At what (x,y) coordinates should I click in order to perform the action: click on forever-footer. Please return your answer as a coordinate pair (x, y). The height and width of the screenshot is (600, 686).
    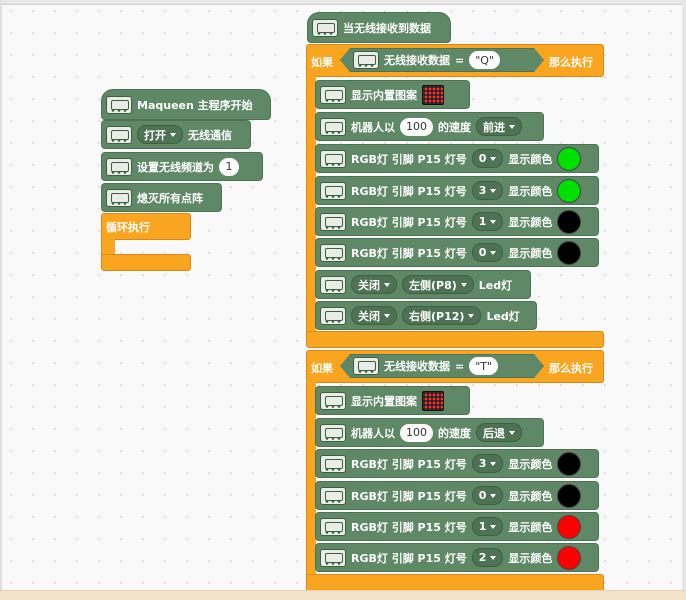
    Looking at the image, I should click on (146, 262).